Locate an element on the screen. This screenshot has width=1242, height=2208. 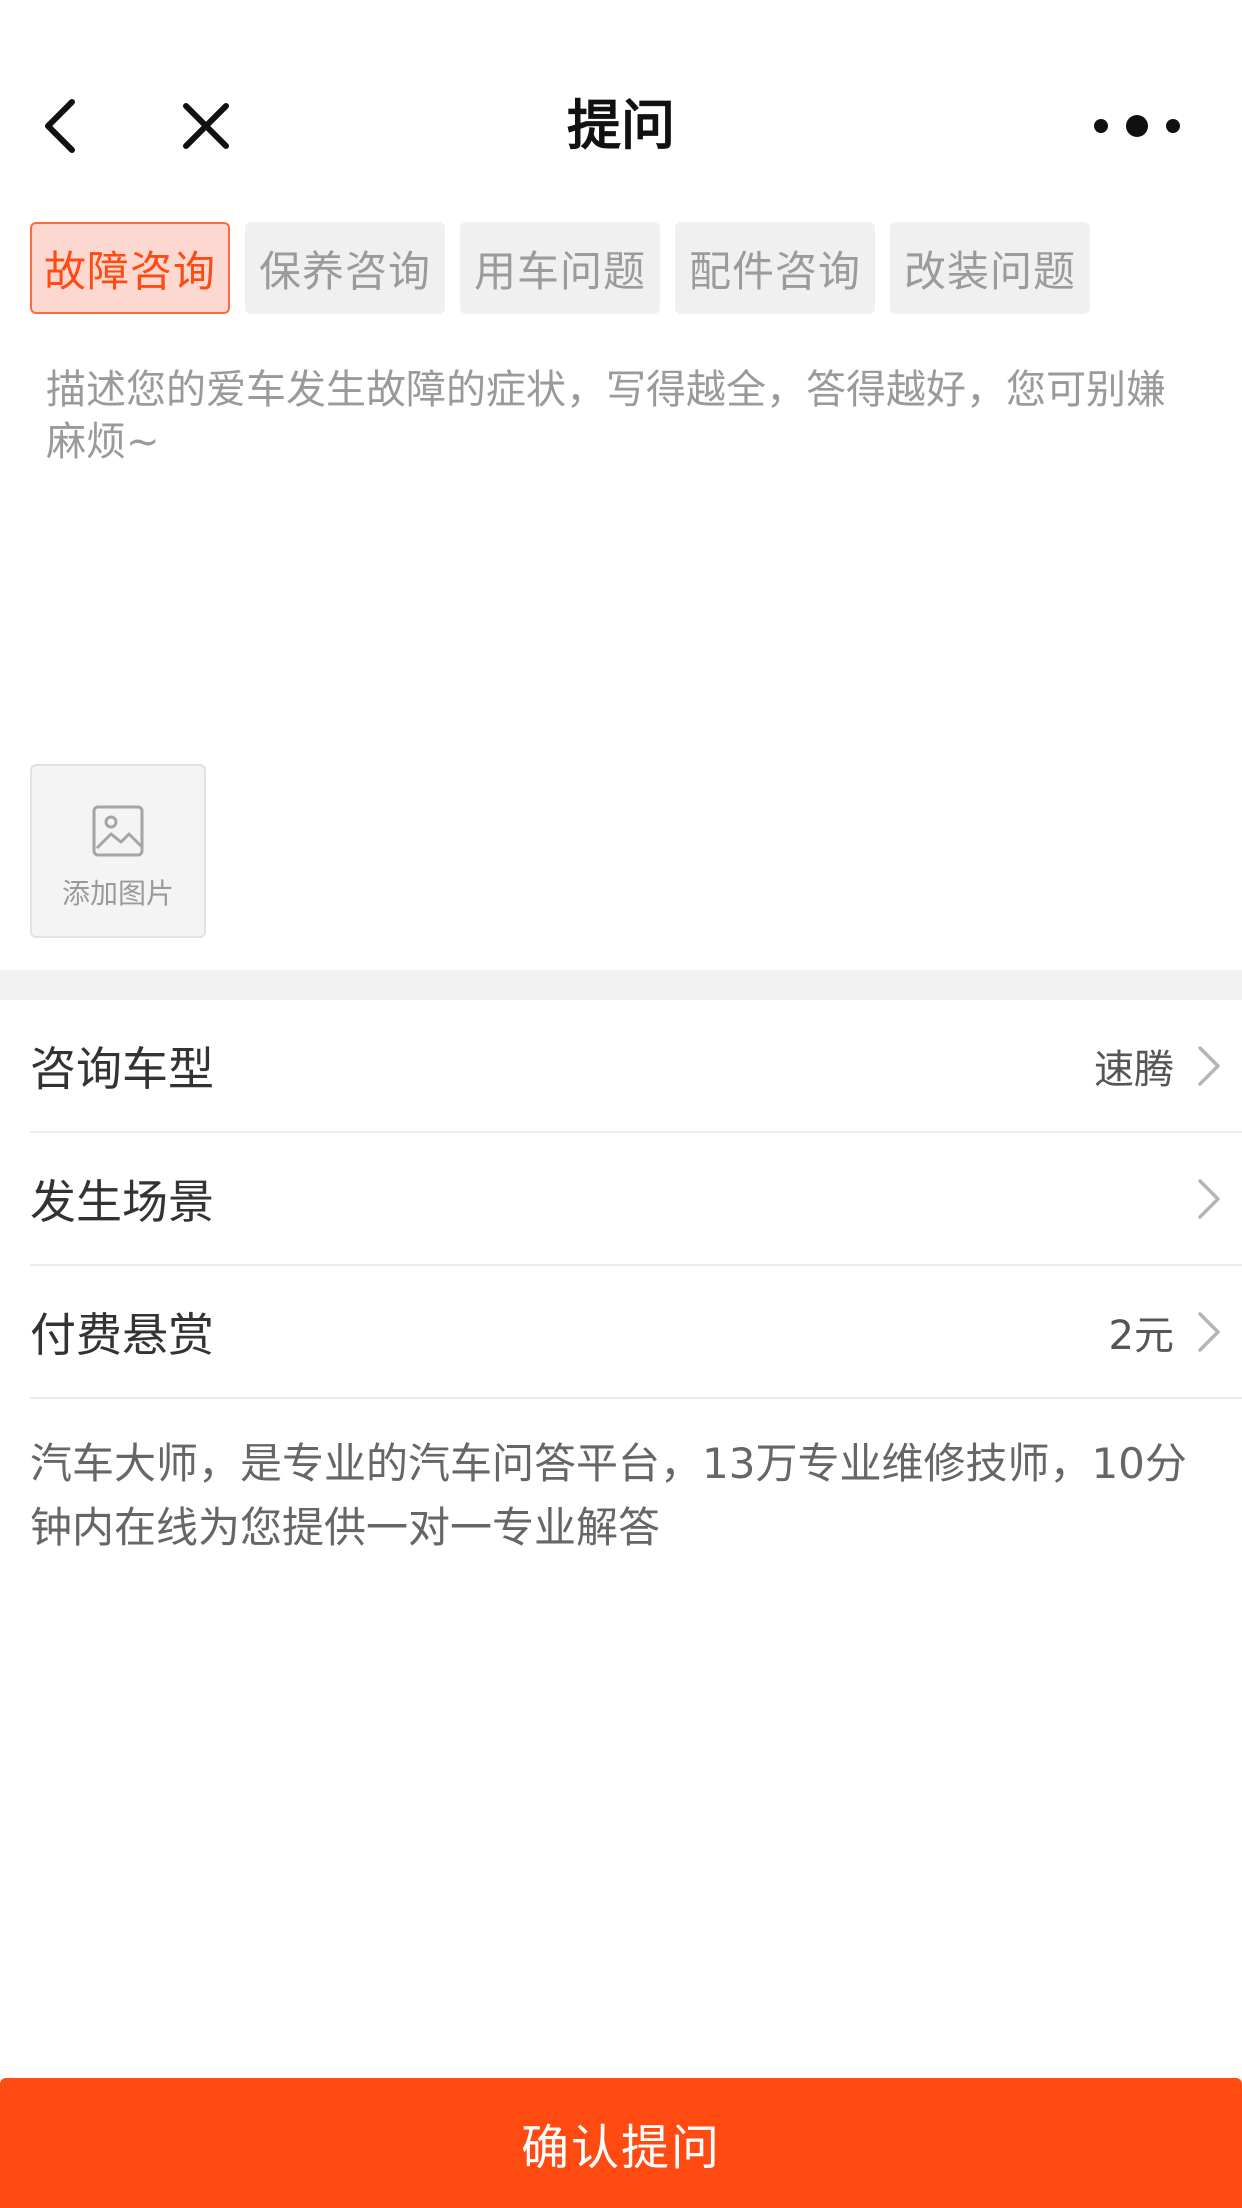
row-label: 付费悬赏 is located at coordinates (122, 1334).